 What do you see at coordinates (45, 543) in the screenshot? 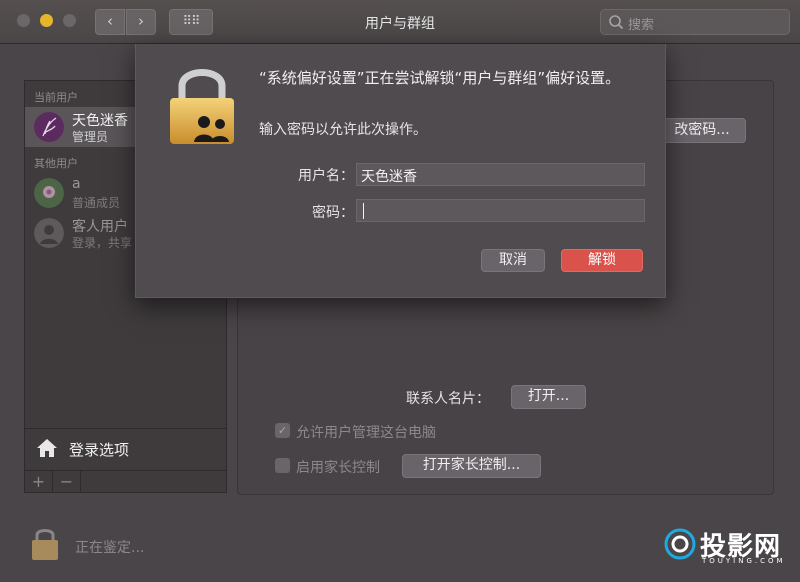
I see `lock-icon` at bounding box center [45, 543].